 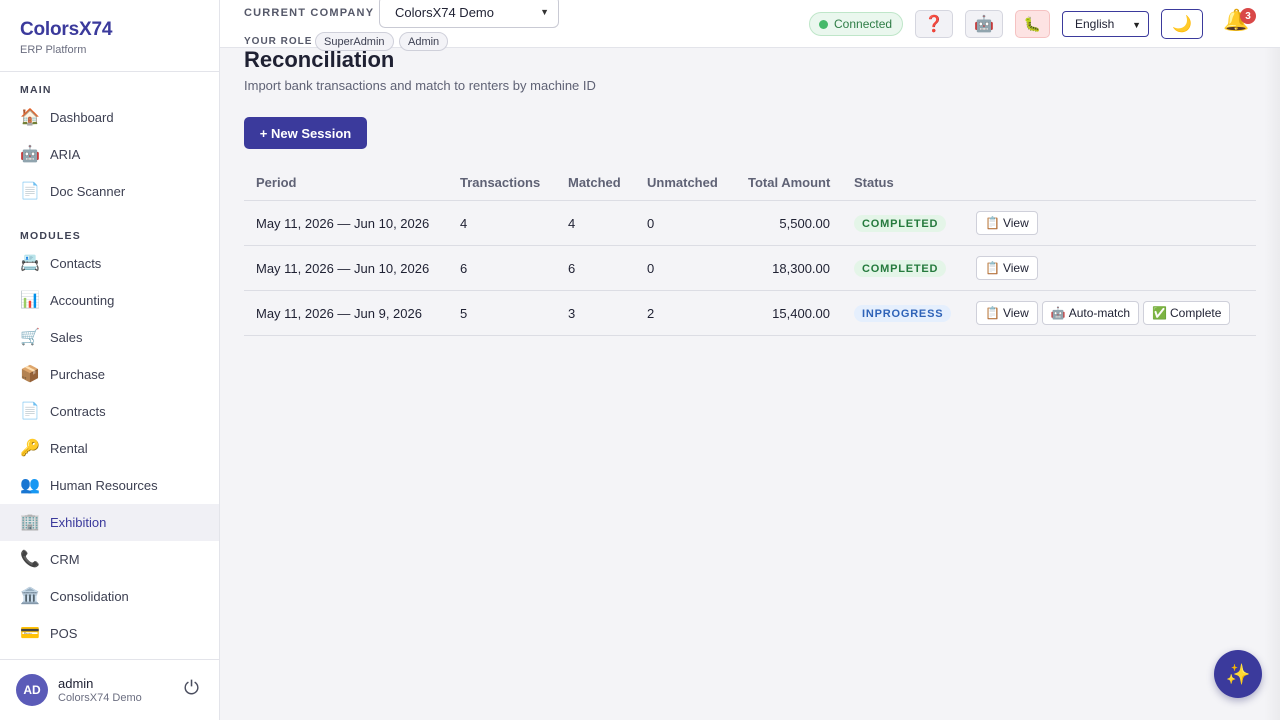 I want to click on home-icon: 🏠, so click(x=30, y=117).